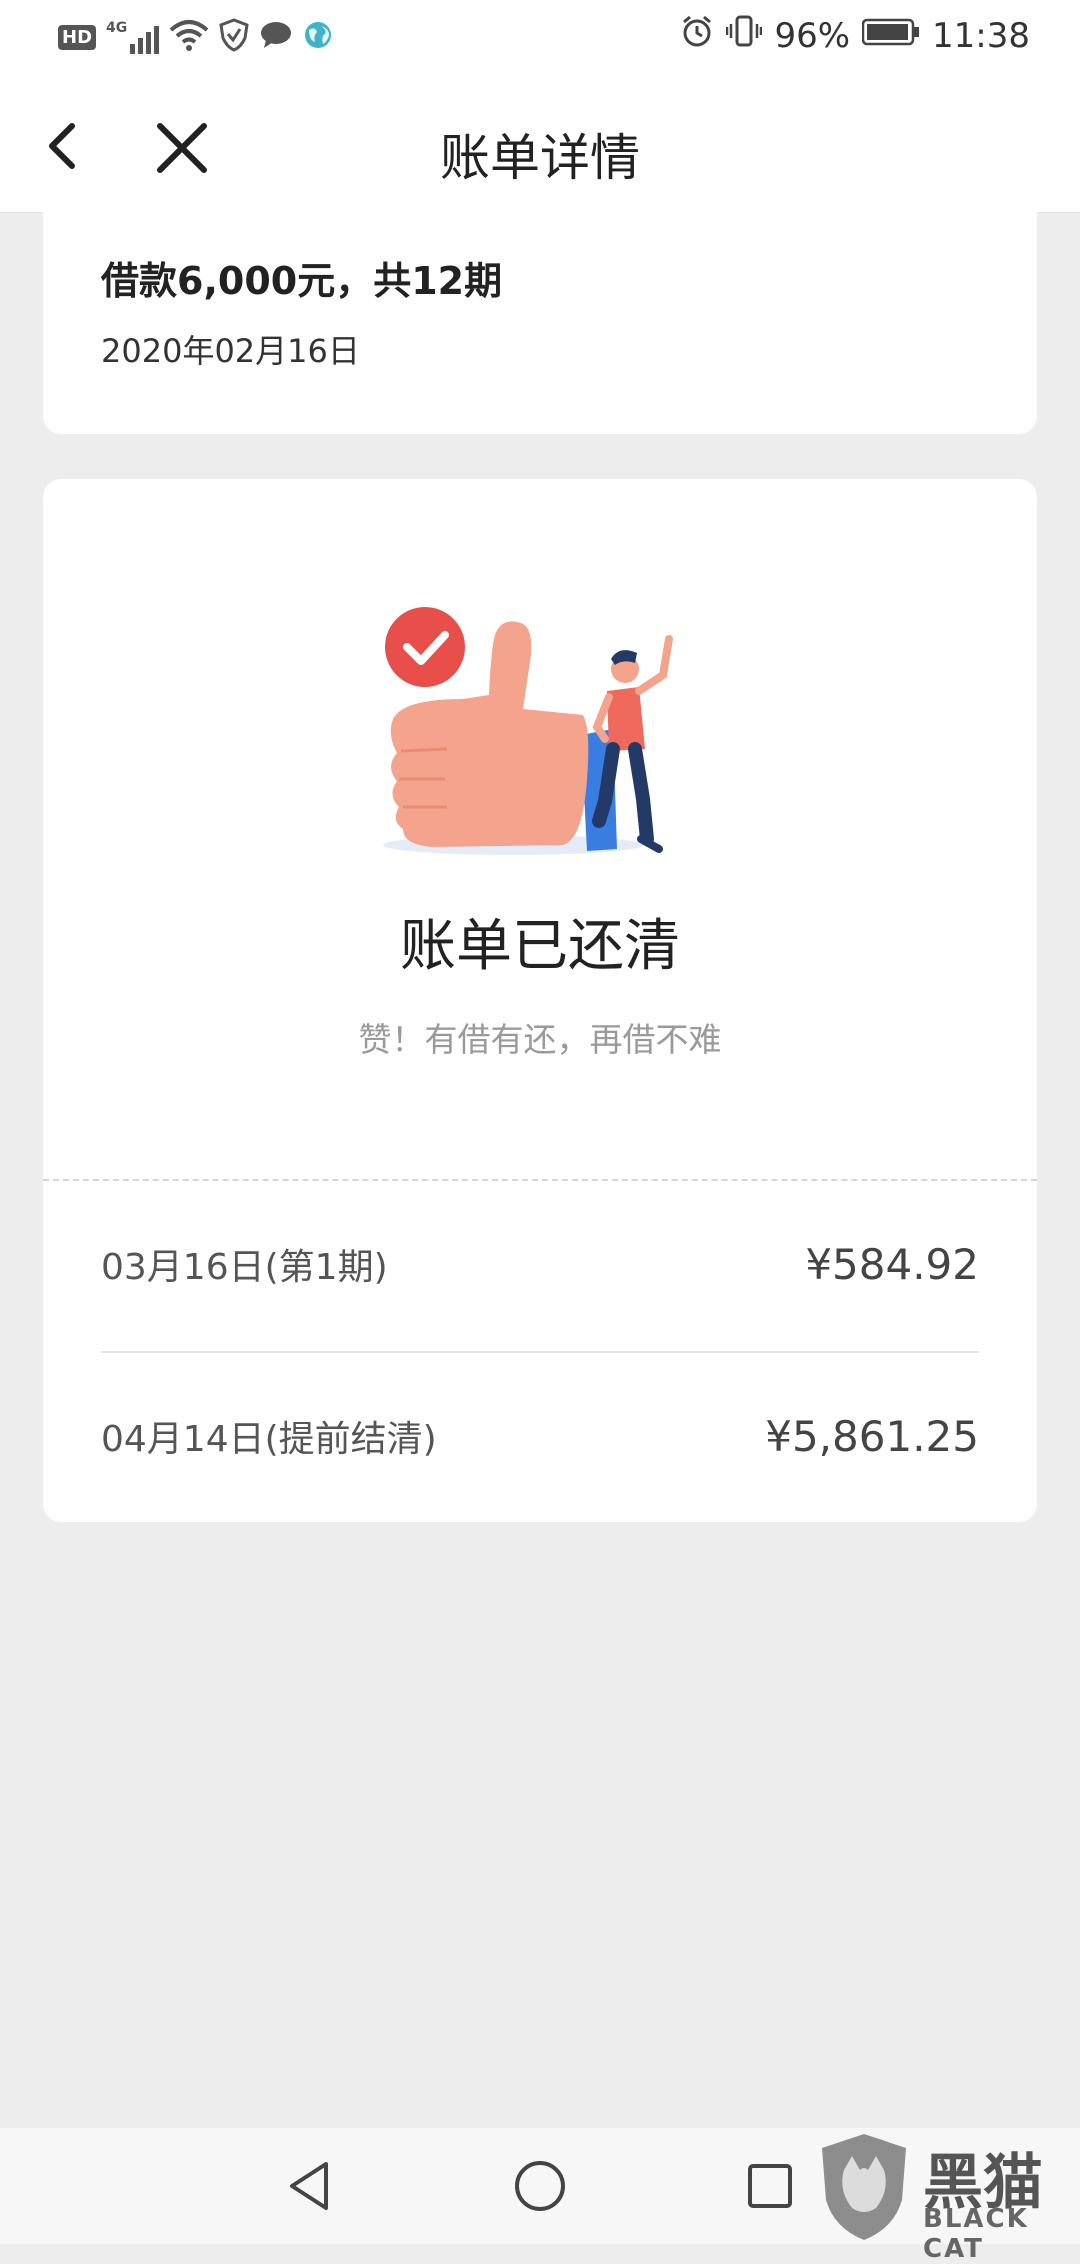 The width and height of the screenshot is (1080, 2264). I want to click on status-title: 账单已还清, so click(540, 946).